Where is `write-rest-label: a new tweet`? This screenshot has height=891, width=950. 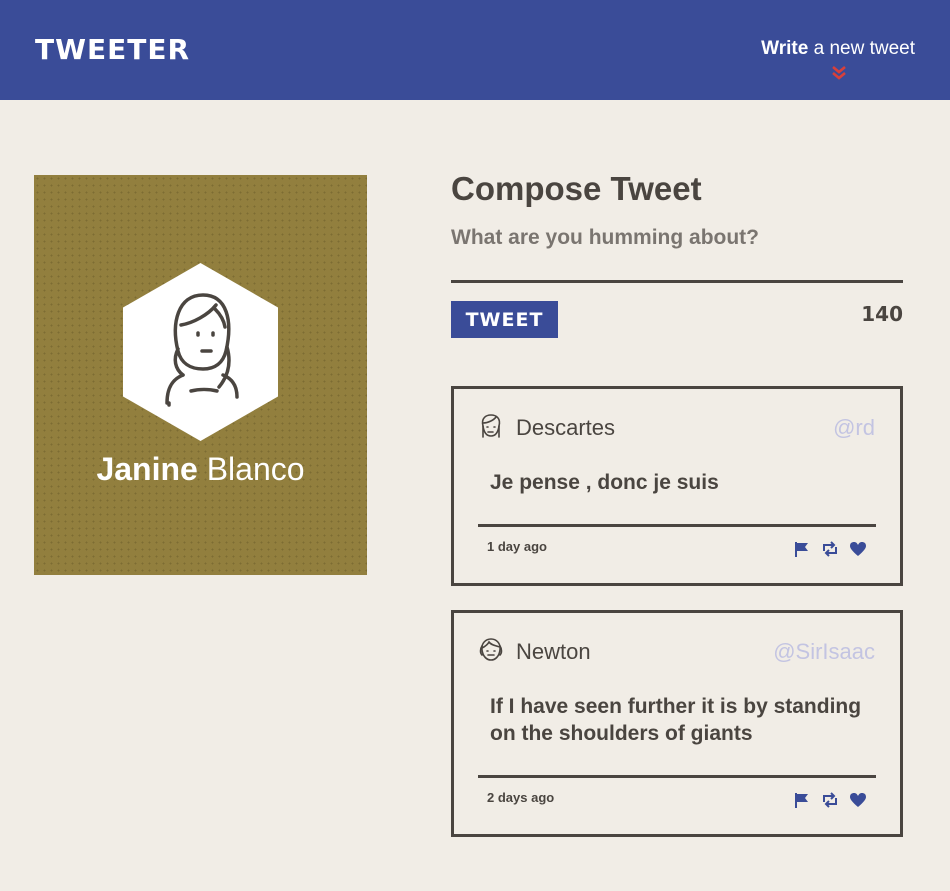 write-rest-label: a new tweet is located at coordinates (861, 48).